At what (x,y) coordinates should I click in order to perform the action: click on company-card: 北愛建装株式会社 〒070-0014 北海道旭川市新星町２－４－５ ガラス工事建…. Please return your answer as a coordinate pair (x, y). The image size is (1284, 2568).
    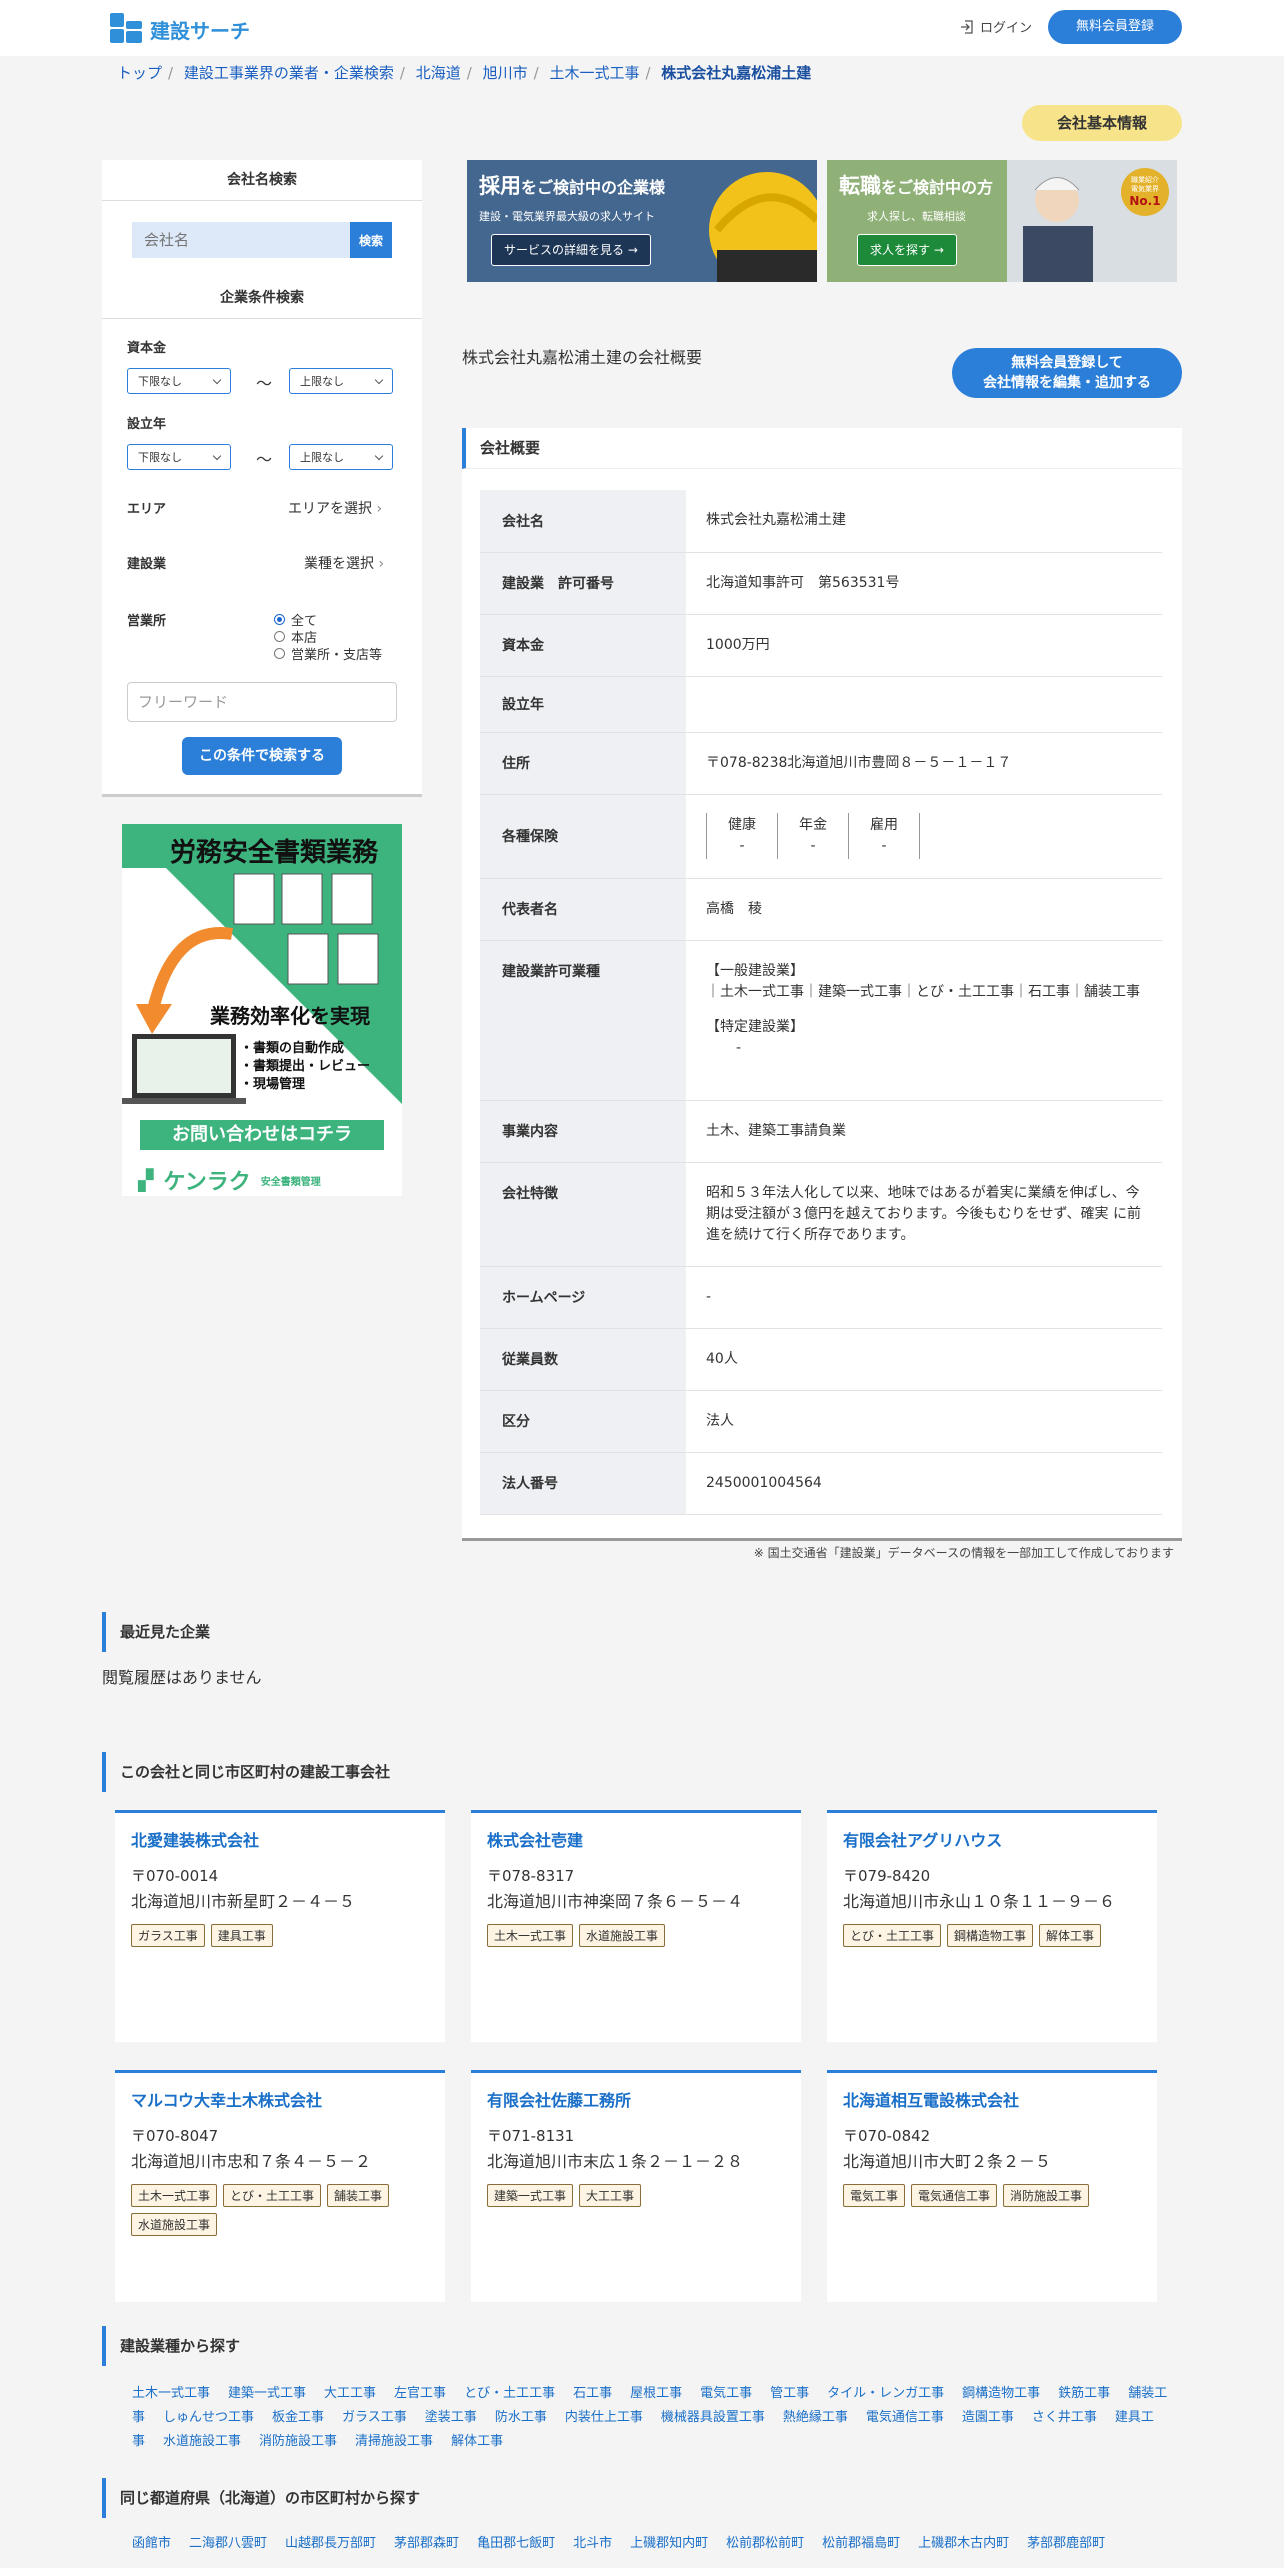
    Looking at the image, I should click on (280, 1926).